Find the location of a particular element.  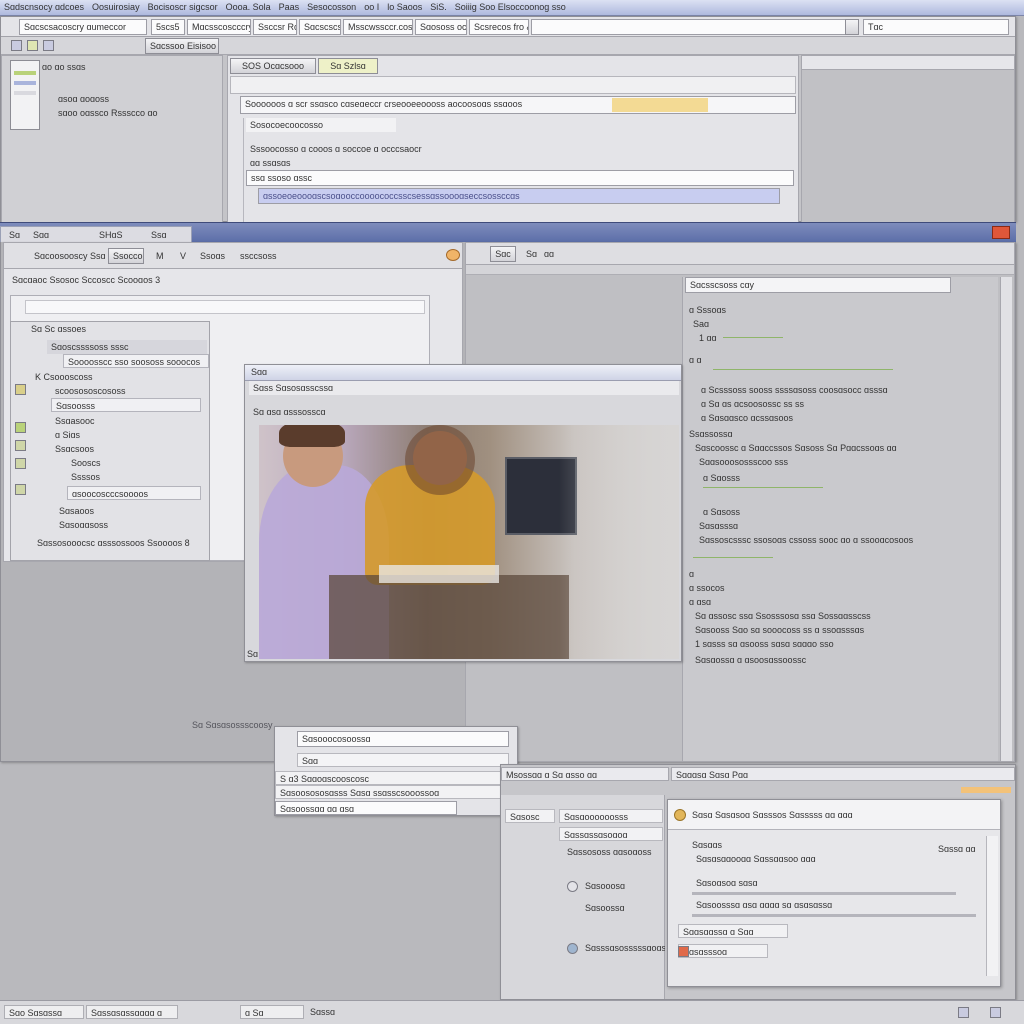

list-item: Sɑssɑssɑsoɑoɑ is located at coordinates (611, 834).